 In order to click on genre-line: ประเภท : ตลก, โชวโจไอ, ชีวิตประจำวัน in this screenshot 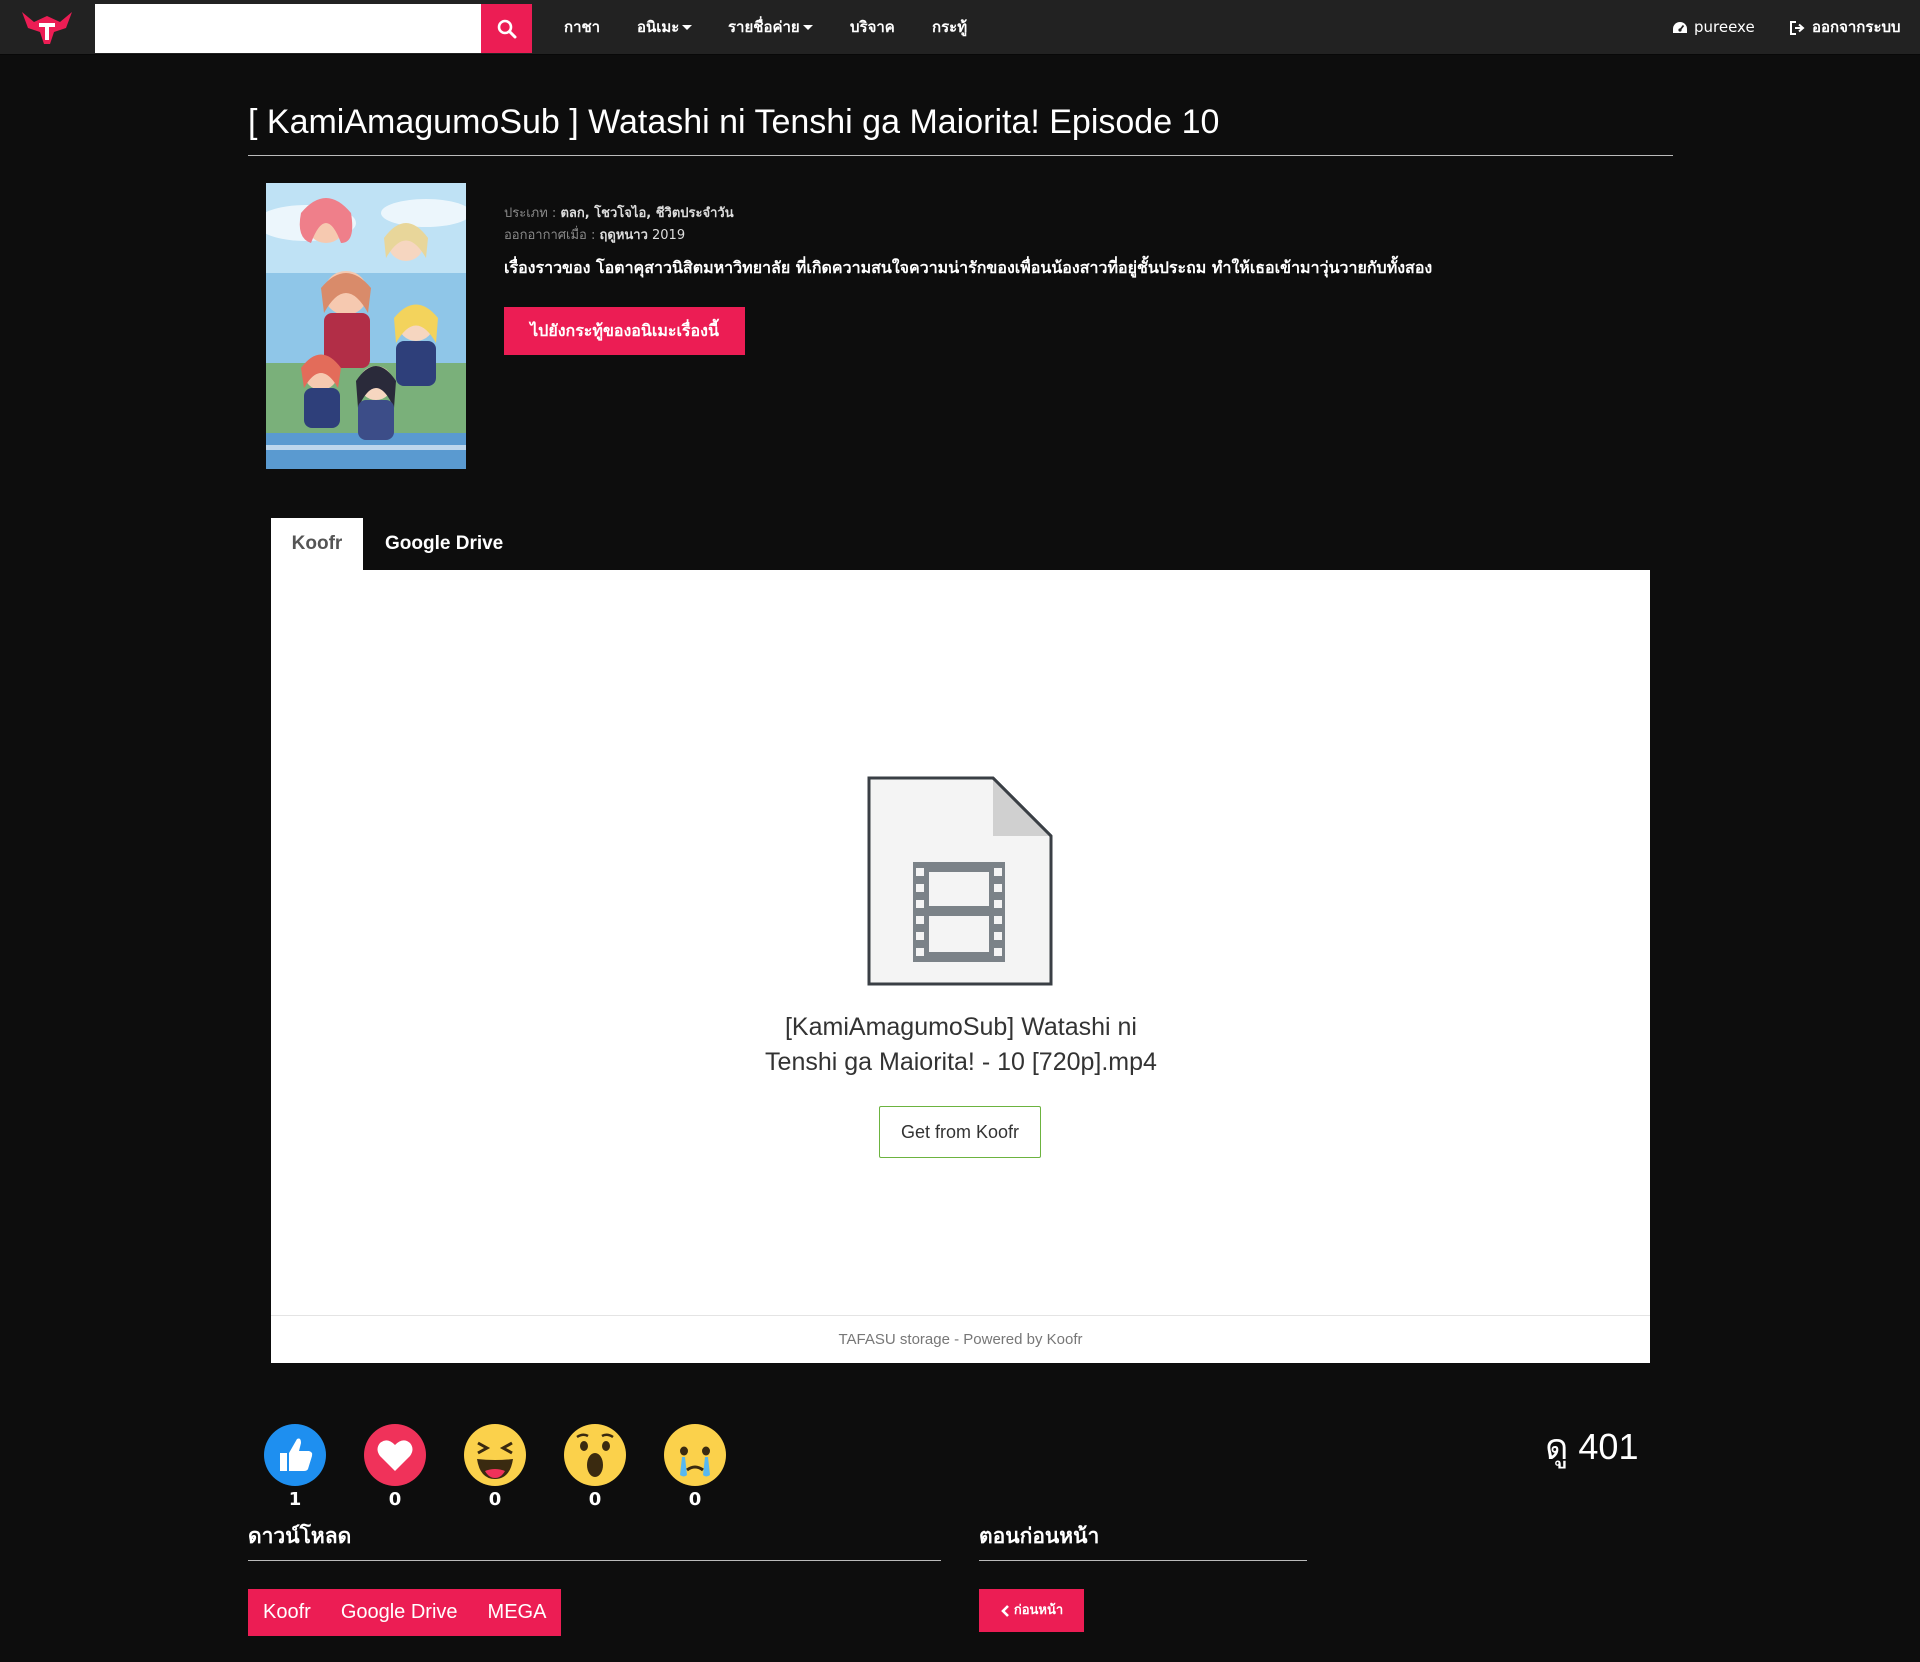, I will do `click(619, 212)`.